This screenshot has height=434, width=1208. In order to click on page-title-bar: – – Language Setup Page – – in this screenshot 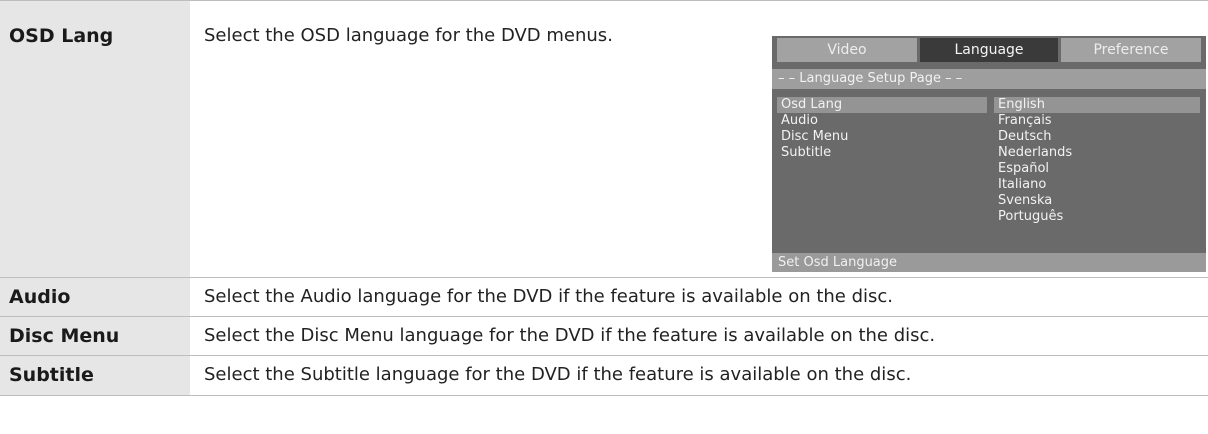, I will do `click(989, 79)`.